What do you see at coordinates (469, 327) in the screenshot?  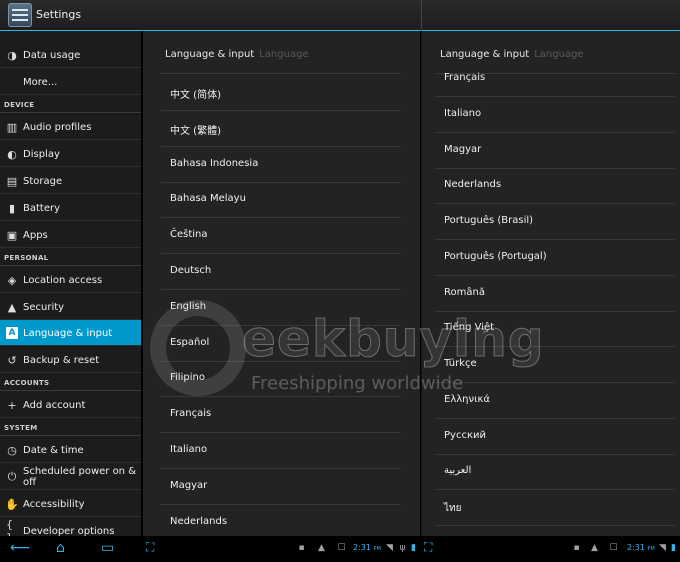 I see `language-option: Tiếng Việt` at bounding box center [469, 327].